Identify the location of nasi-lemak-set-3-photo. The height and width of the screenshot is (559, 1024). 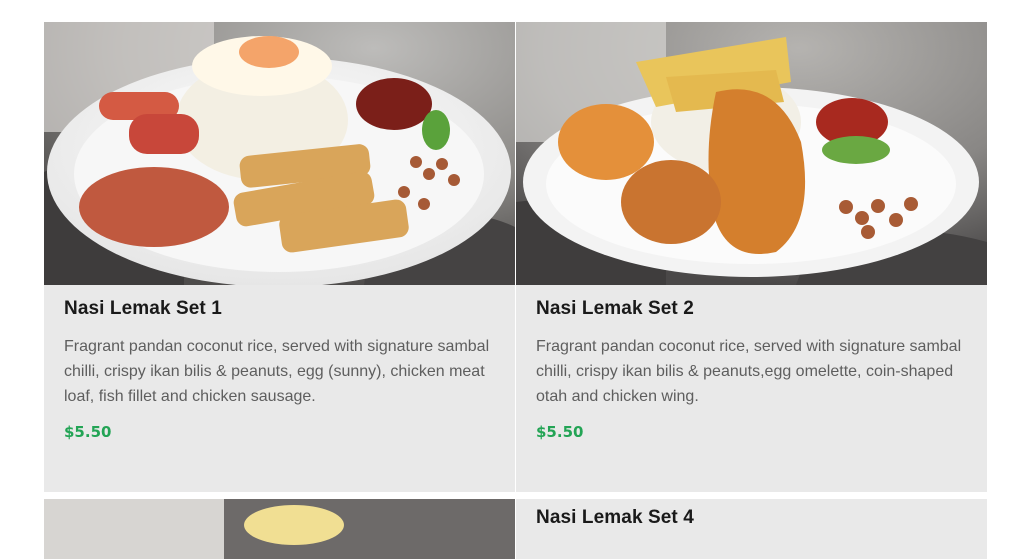
(279, 529).